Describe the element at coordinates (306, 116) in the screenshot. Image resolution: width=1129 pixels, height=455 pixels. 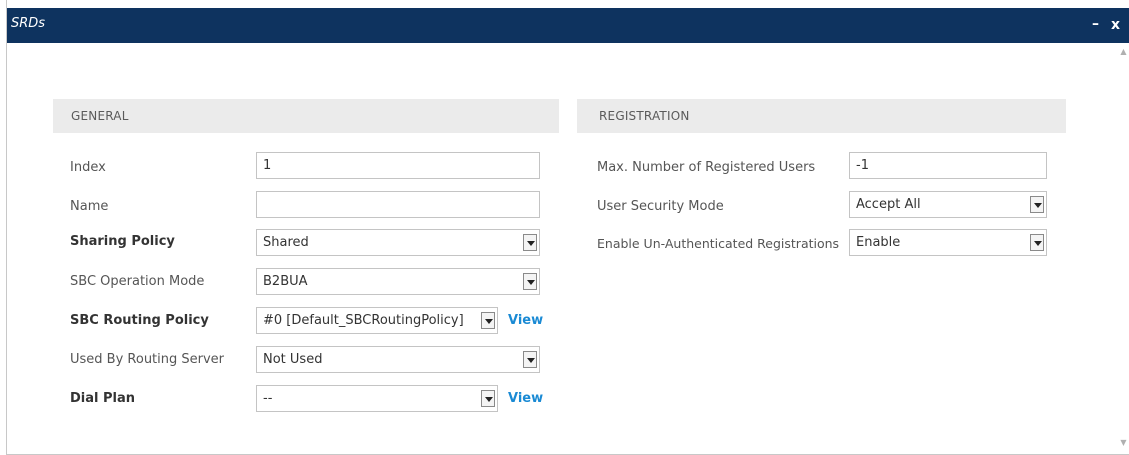
I see `general-section-header: GENERAL` at that location.